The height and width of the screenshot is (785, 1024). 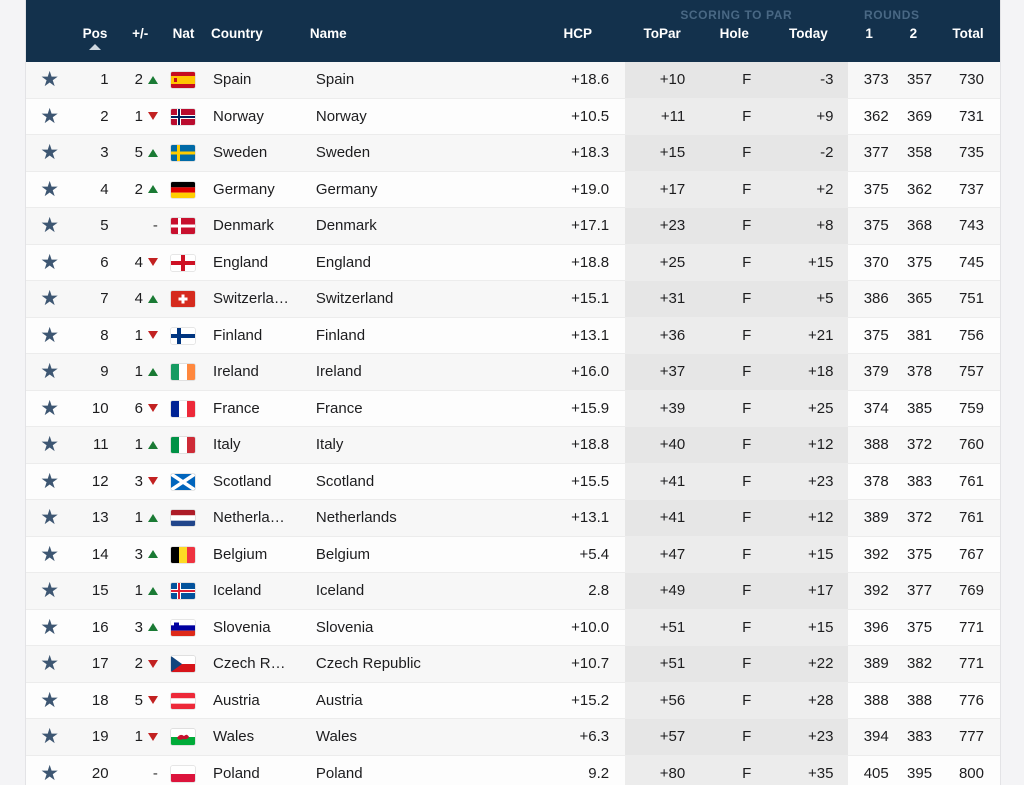 What do you see at coordinates (95, 591) in the screenshot?
I see `cell-position: 15` at bounding box center [95, 591].